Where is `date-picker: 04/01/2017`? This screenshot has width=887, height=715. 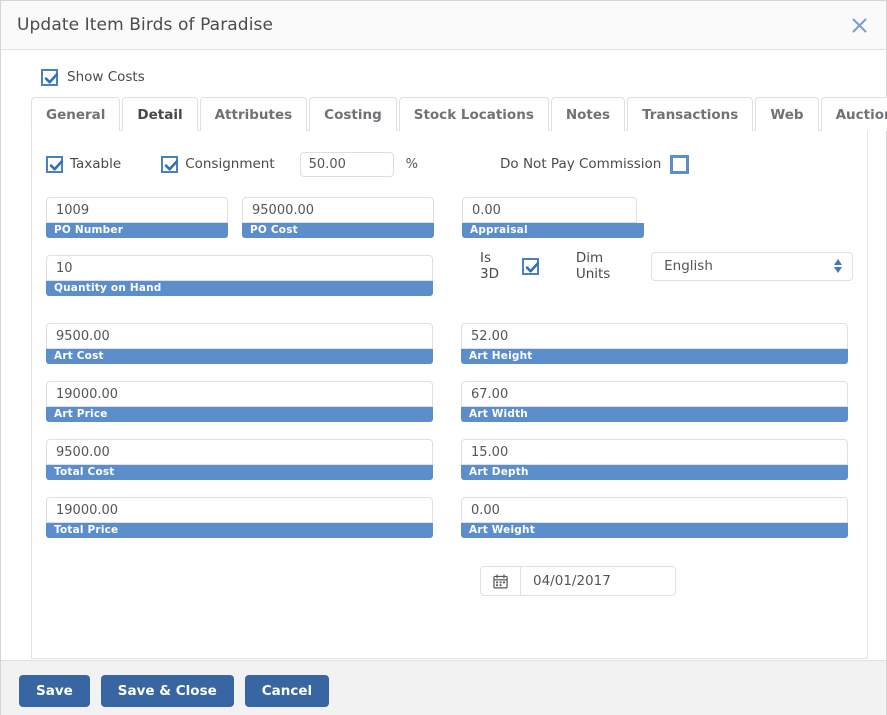 date-picker: 04/01/2017 is located at coordinates (578, 581).